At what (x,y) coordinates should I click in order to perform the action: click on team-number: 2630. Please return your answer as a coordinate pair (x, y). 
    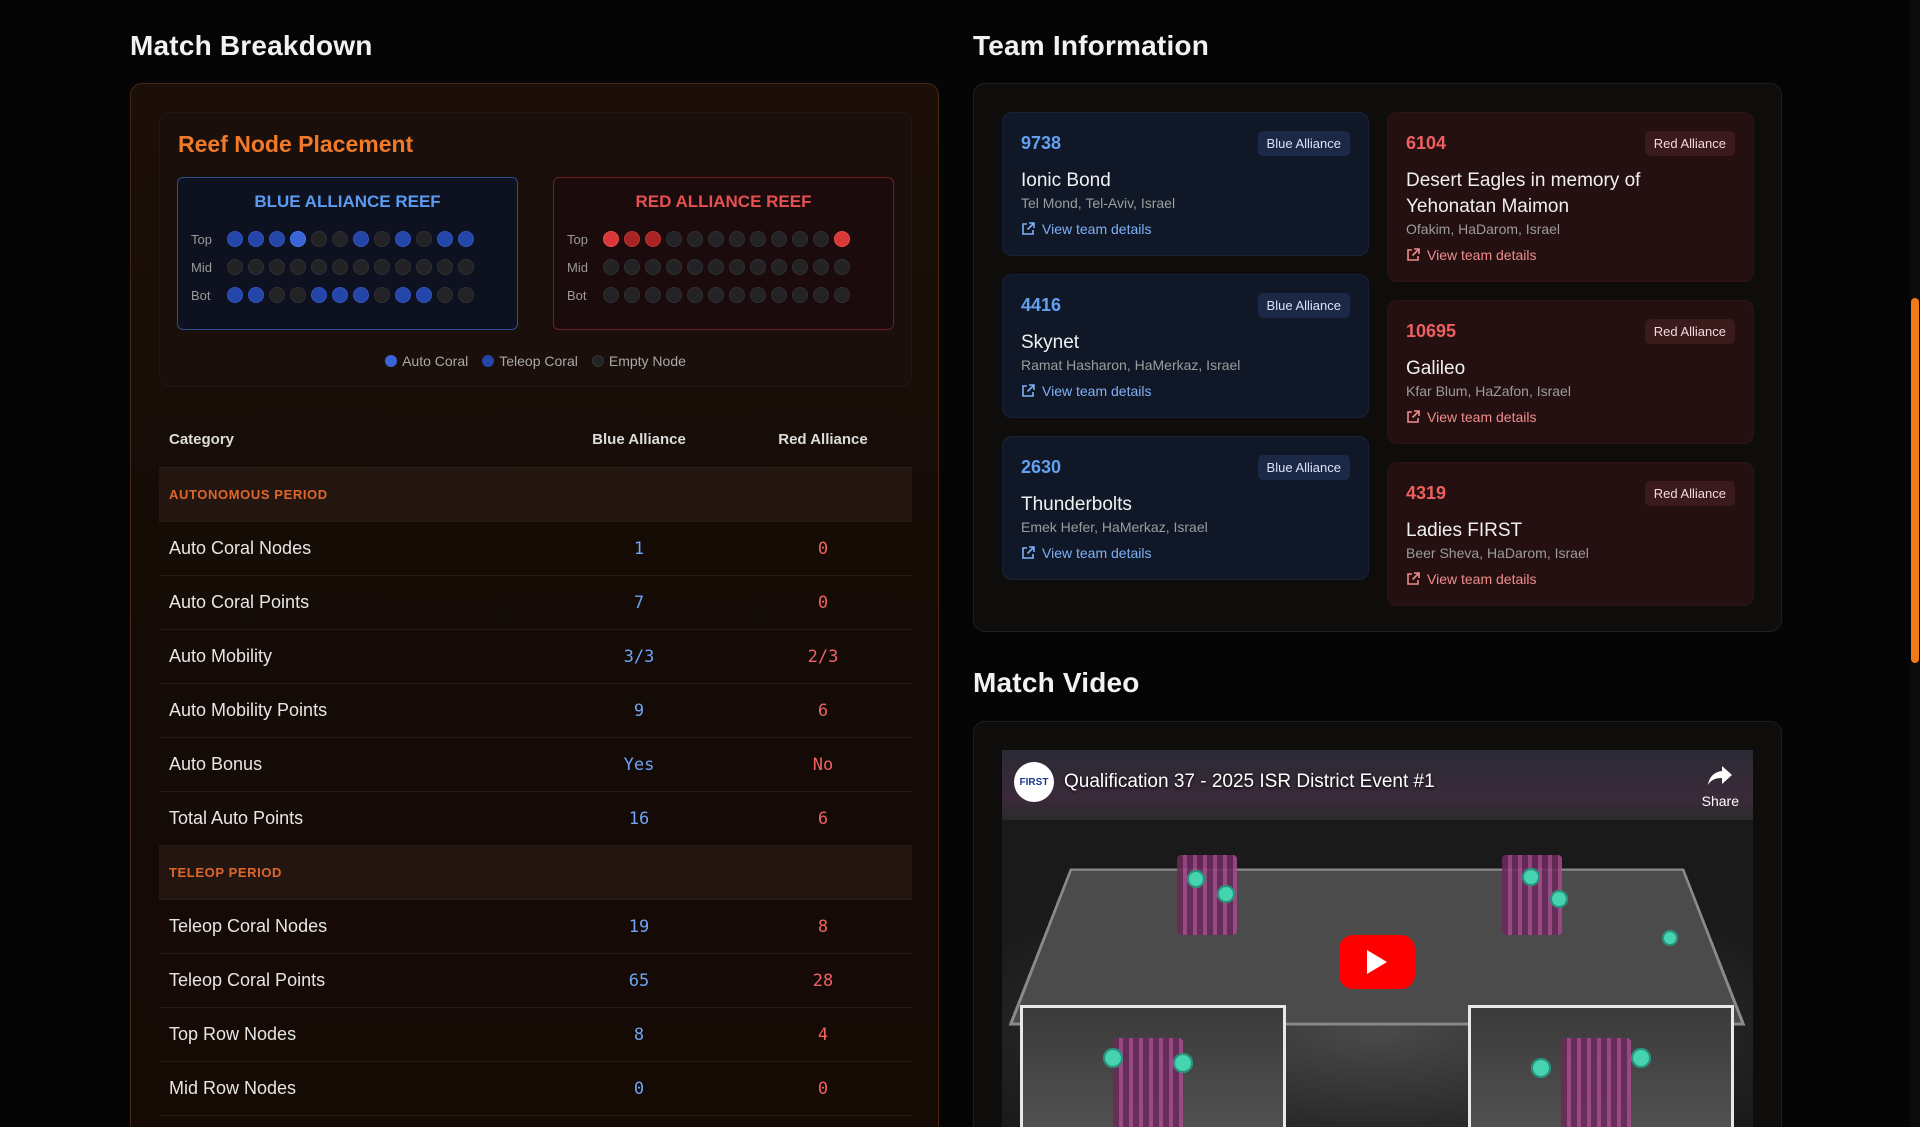
    Looking at the image, I should click on (1041, 467).